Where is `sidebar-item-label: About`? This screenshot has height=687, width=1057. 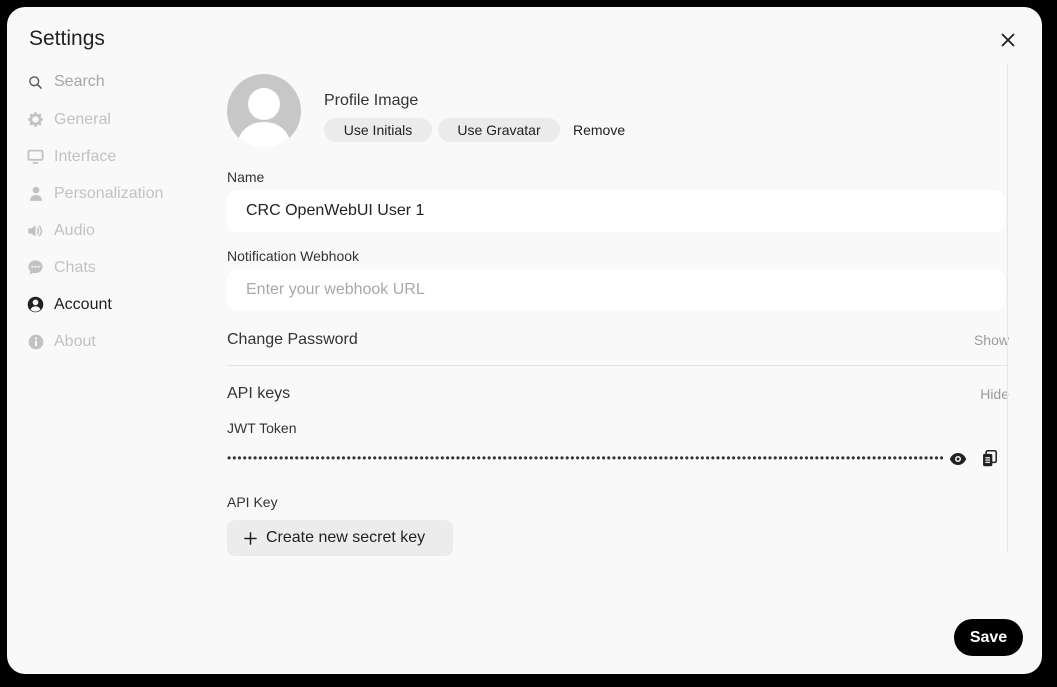
sidebar-item-label: About is located at coordinates (75, 341).